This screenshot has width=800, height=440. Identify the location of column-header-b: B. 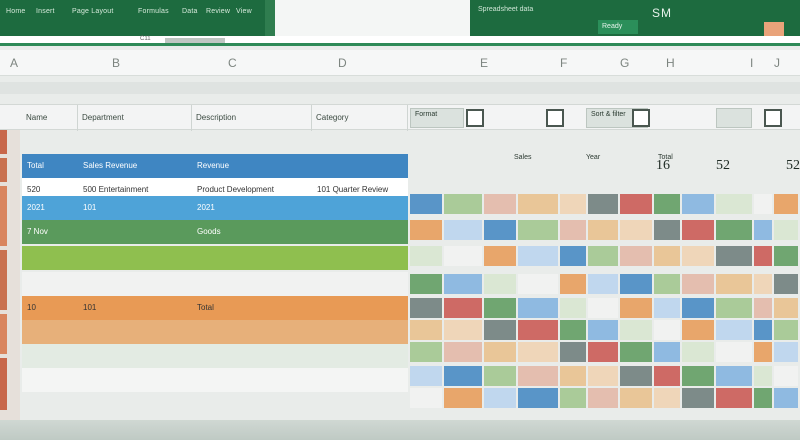
(116, 63).